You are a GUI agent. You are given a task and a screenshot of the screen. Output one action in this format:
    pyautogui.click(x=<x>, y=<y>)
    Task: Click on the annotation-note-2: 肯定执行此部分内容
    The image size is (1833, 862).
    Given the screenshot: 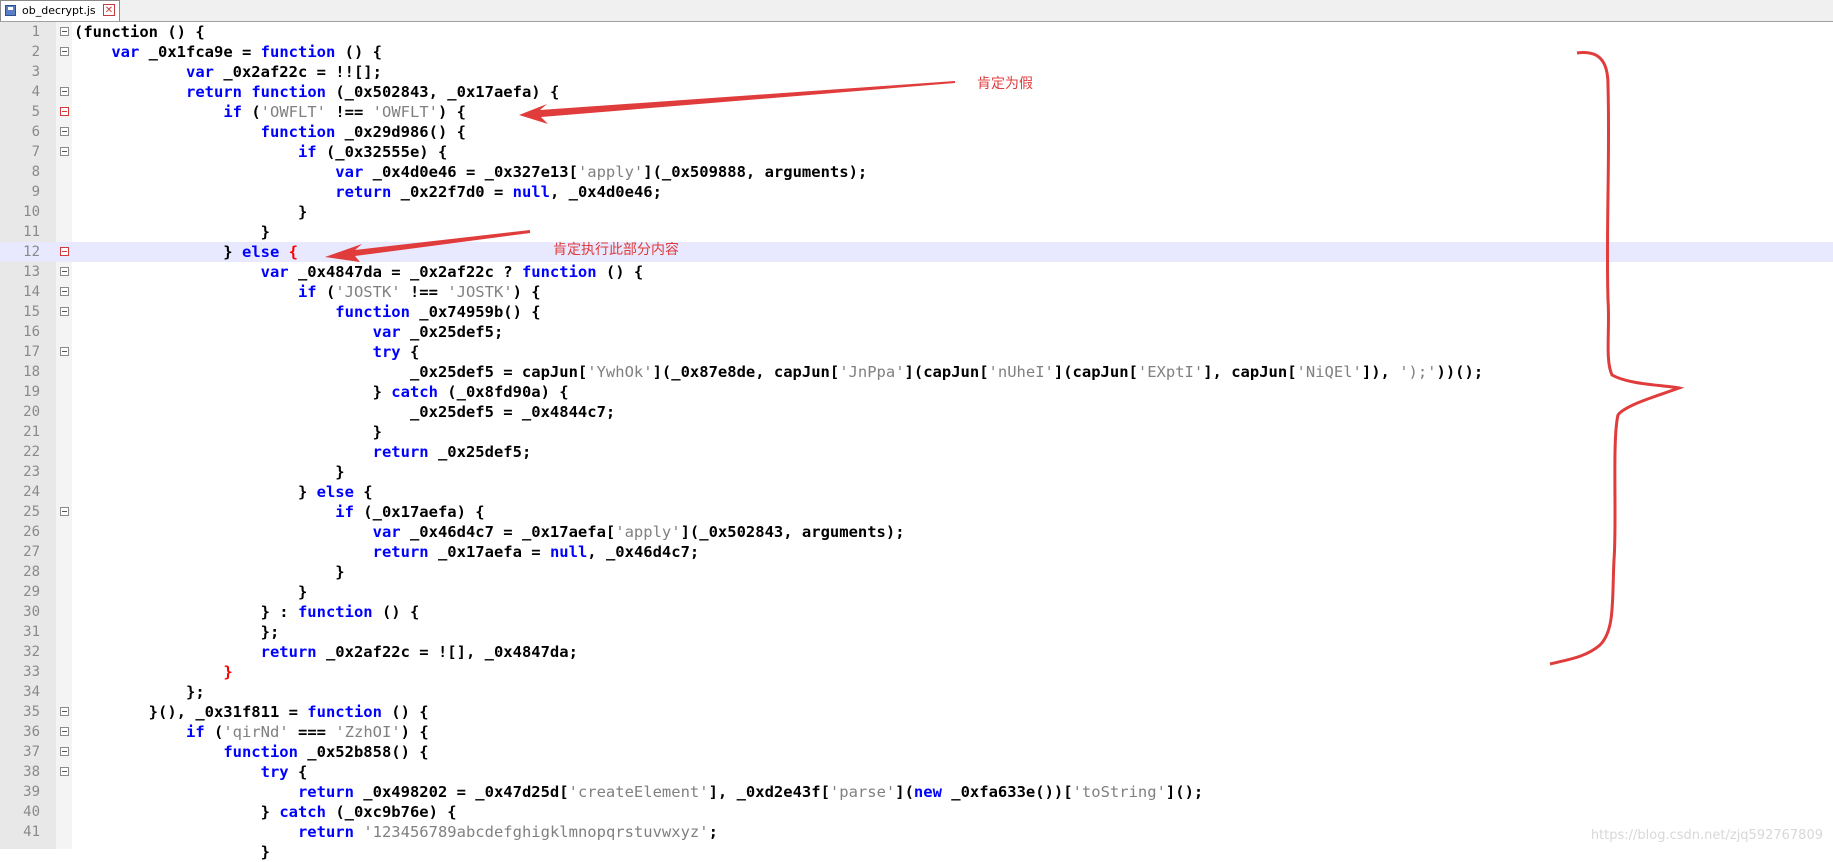 What is the action you would take?
    pyautogui.click(x=616, y=250)
    